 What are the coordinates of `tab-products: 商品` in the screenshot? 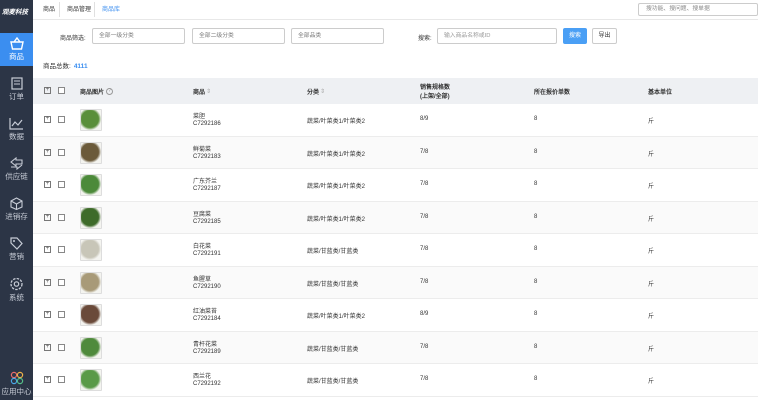 It's located at (49, 10).